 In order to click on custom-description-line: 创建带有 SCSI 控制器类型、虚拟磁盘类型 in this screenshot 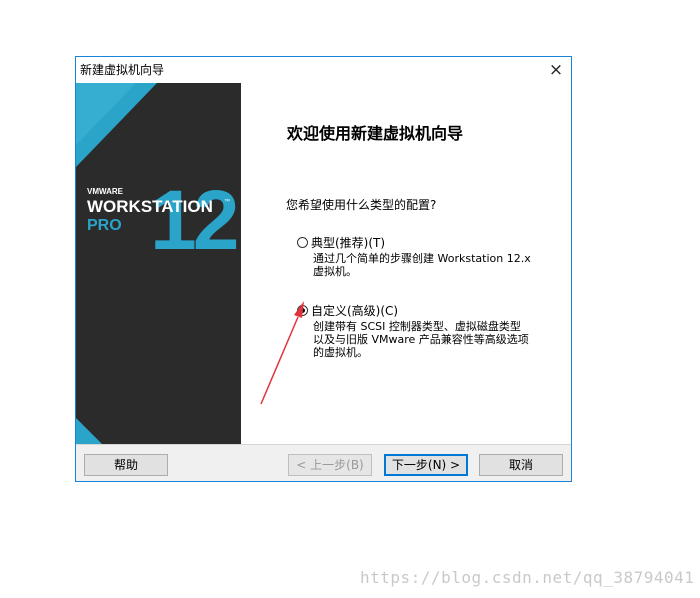, I will do `click(417, 326)`.